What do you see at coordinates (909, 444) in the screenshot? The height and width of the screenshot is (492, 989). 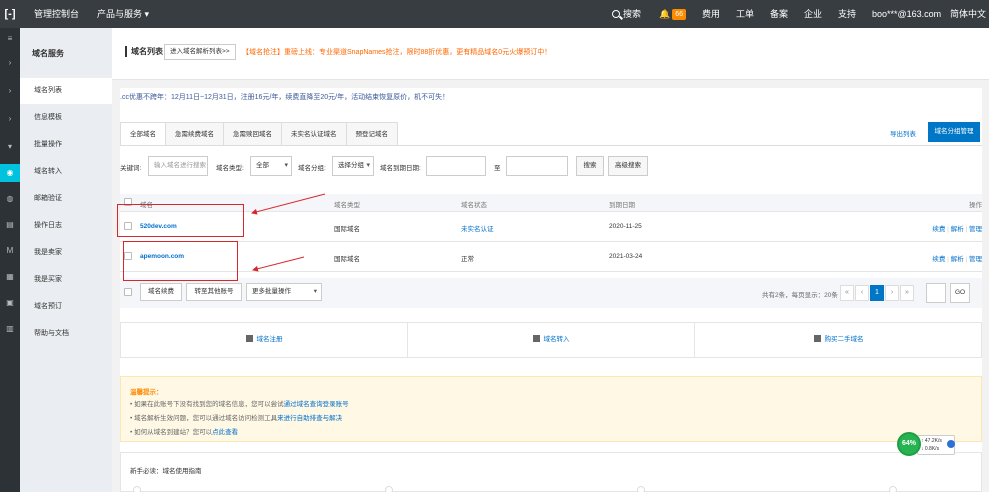 I see `cpu-percent-badge: 64%` at bounding box center [909, 444].